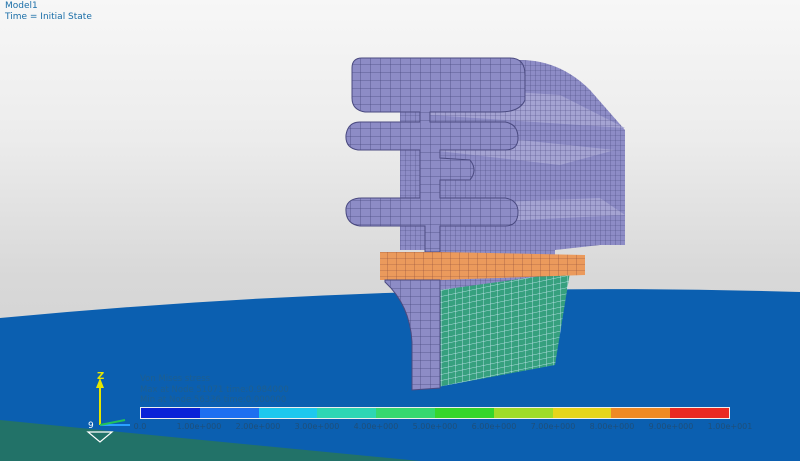  Describe the element at coordinates (101, 376) in the screenshot. I see `axis-z-label: Z` at that location.